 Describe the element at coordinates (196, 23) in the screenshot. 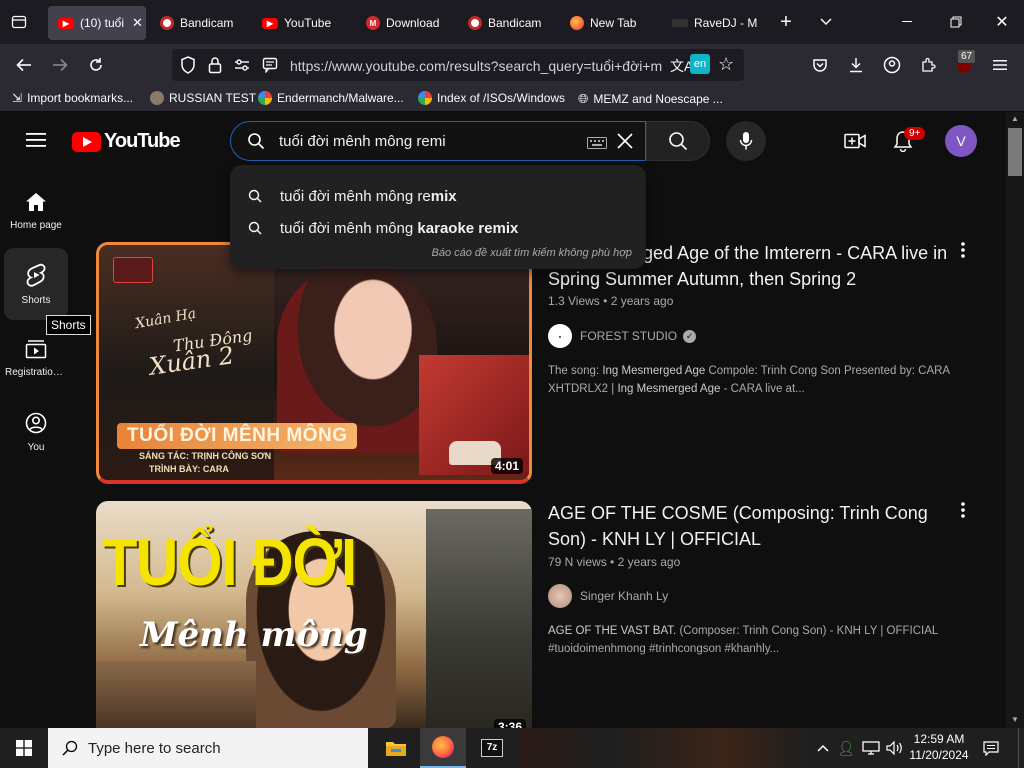

I see `tab-bandicam: Bandicam` at that location.